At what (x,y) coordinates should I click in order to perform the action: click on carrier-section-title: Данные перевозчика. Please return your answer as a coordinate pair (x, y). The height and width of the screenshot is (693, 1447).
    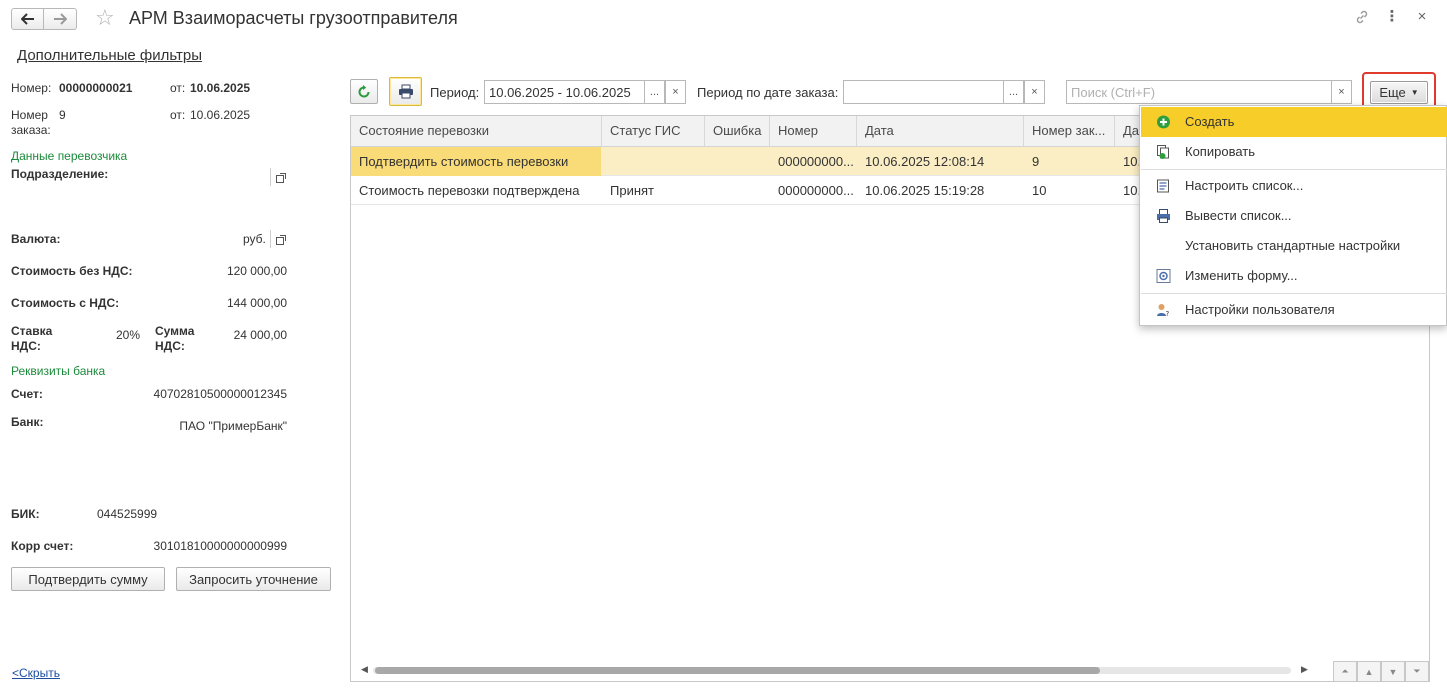
    Looking at the image, I should click on (69, 156).